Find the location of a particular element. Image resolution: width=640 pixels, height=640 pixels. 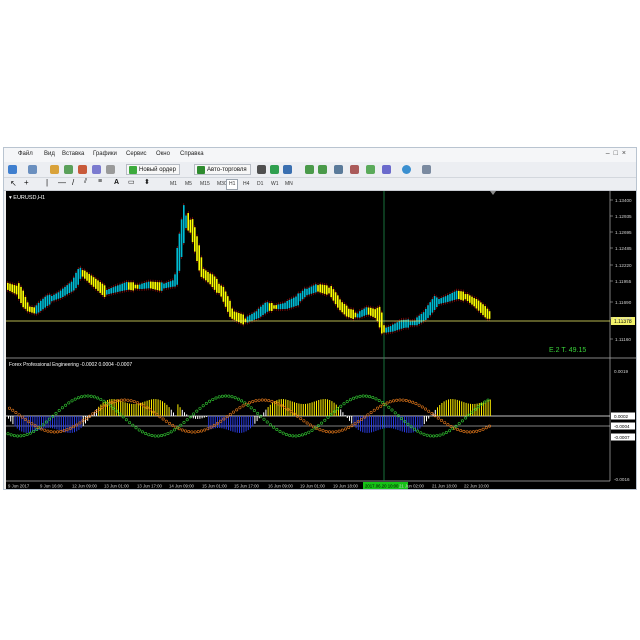

tester-icon is located at coordinates (110, 169).